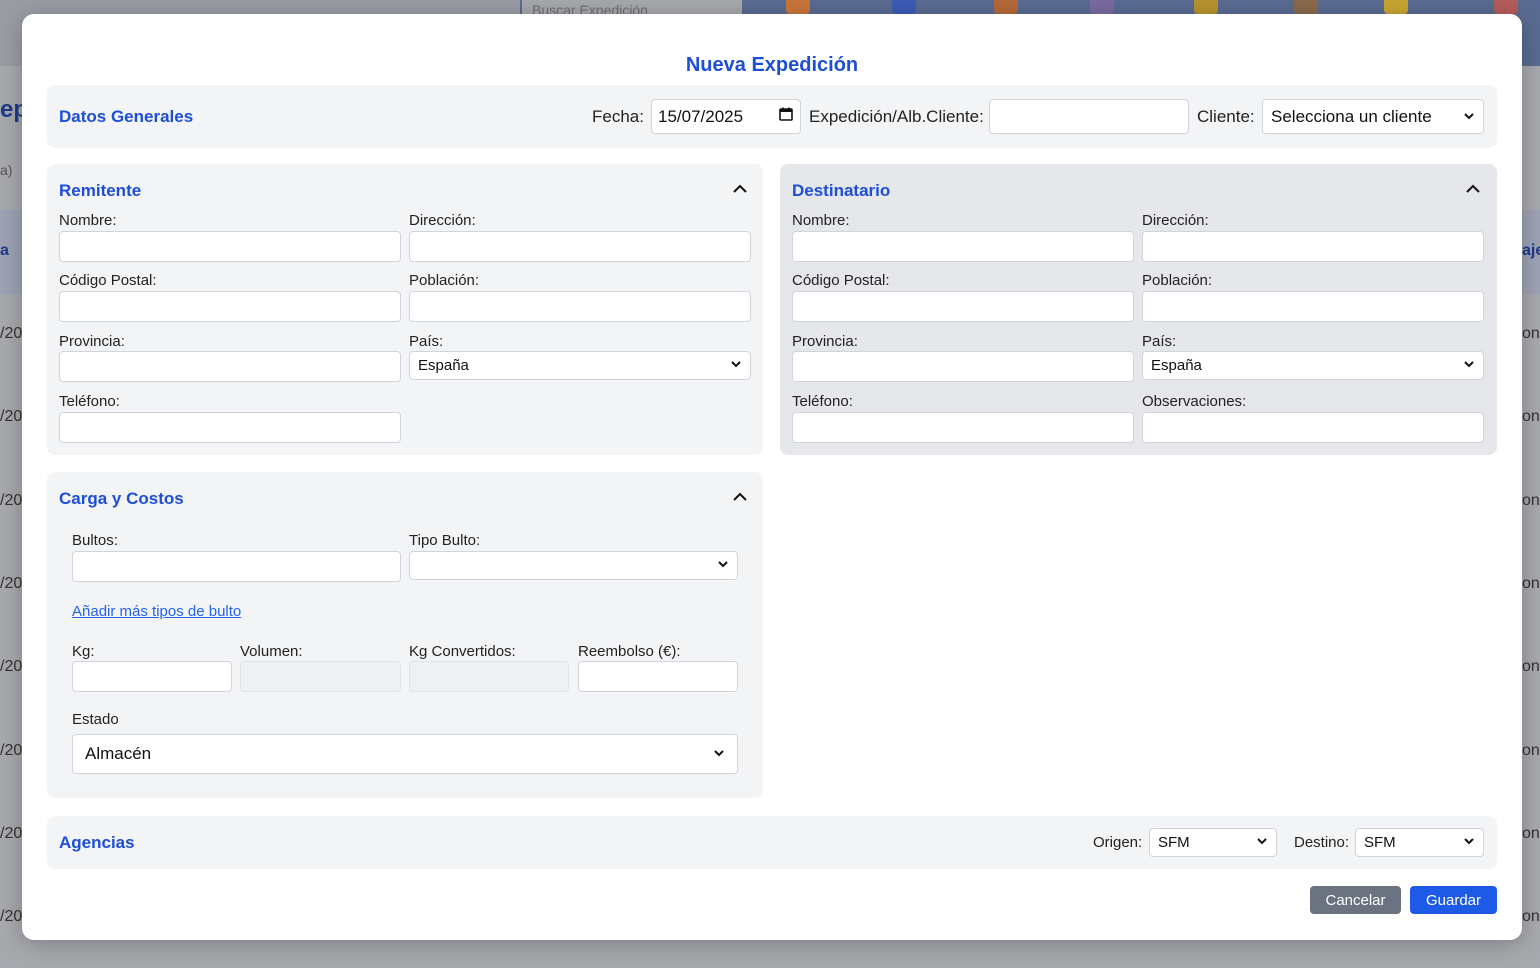  I want to click on modal-title: Nueva Expedición, so click(772, 65).